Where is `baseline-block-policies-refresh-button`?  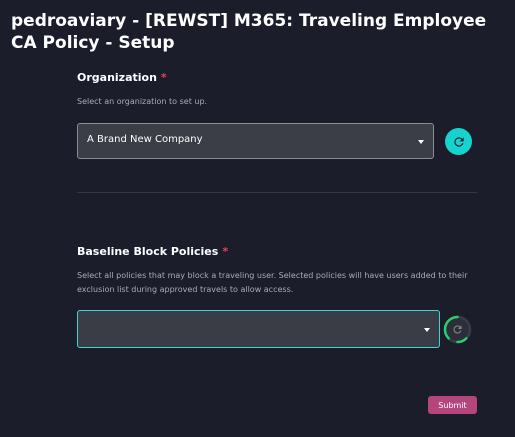
baseline-block-policies-refresh-button is located at coordinates (457, 329).